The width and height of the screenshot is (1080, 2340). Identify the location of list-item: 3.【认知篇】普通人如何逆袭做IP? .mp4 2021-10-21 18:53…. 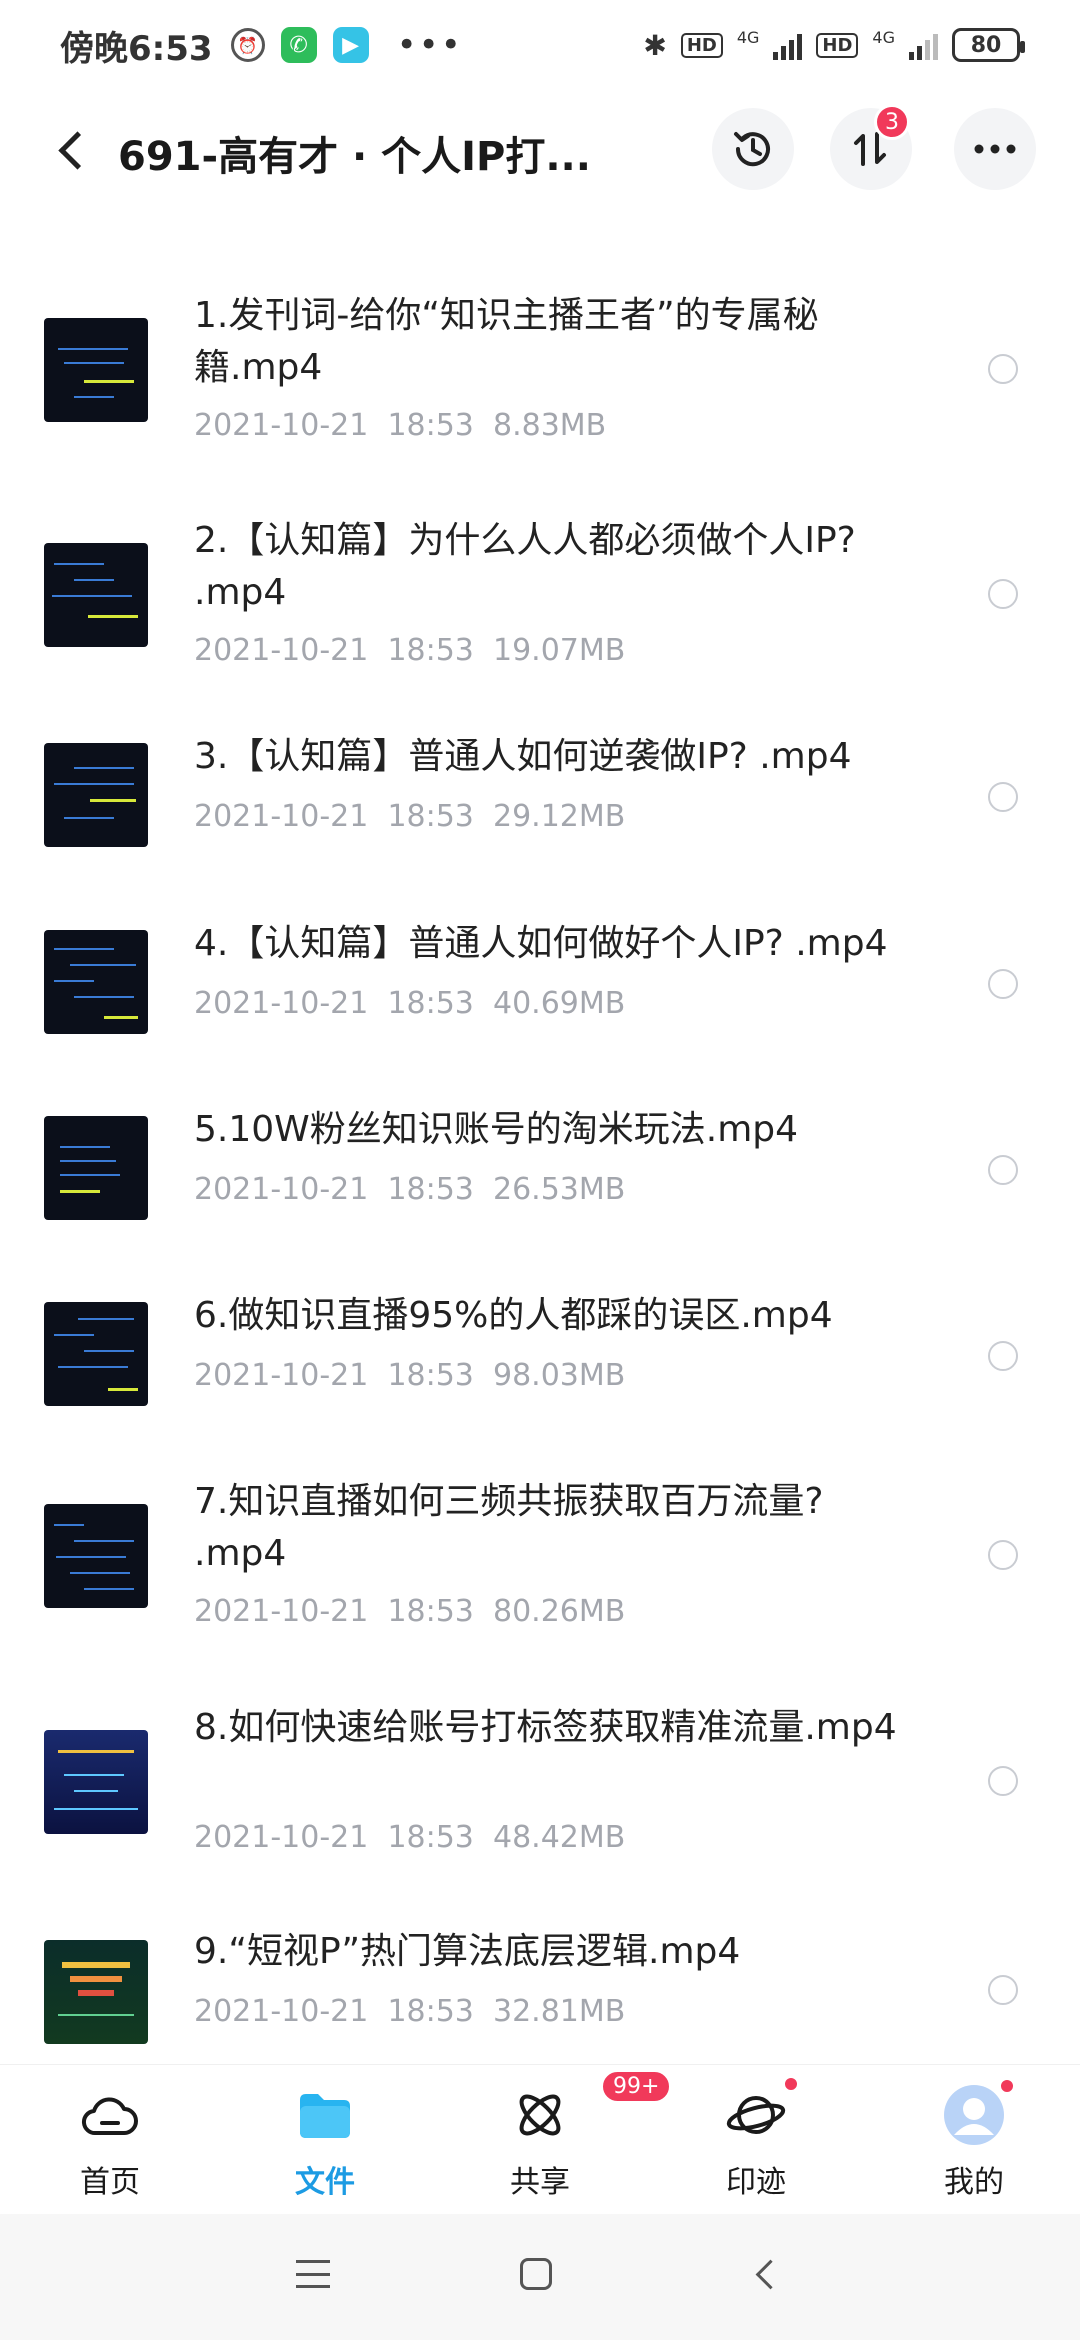
(540, 795).